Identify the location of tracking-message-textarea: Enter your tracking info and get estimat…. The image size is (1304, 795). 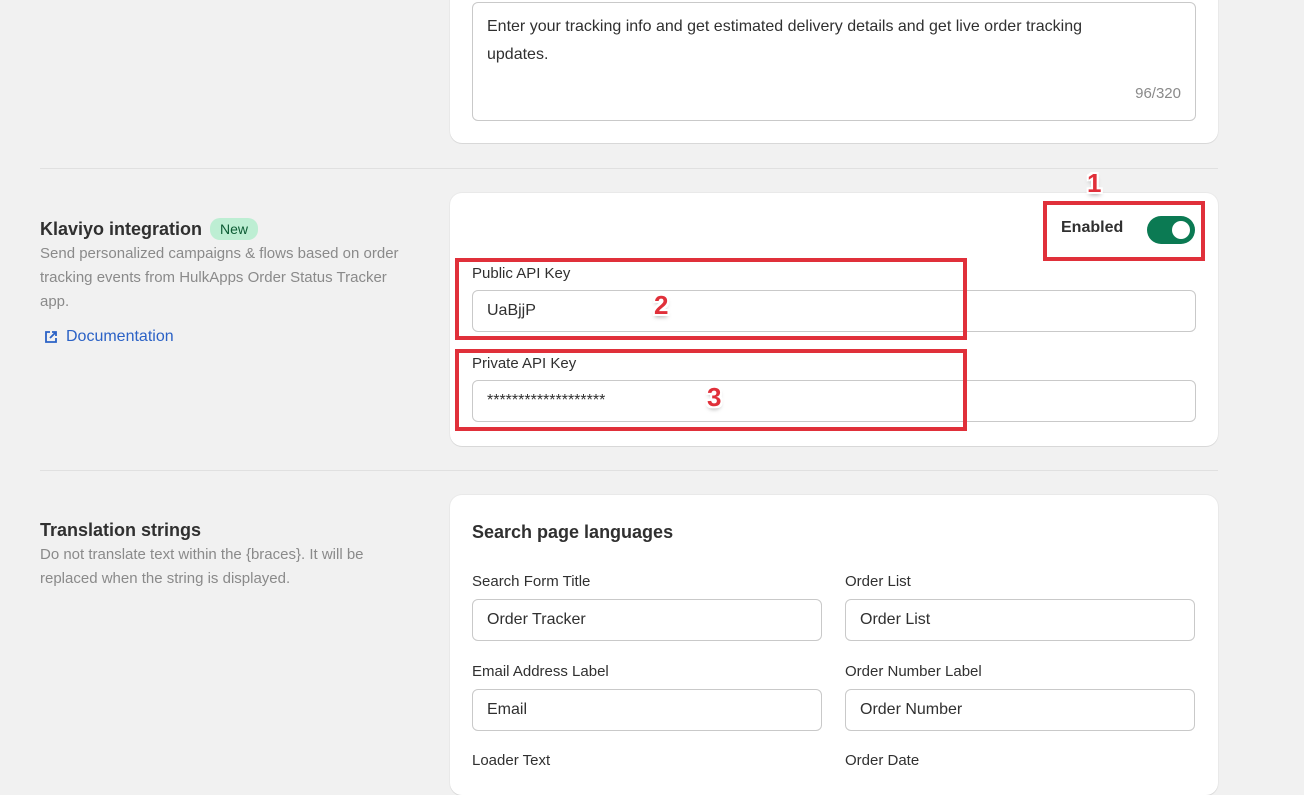
(834, 61).